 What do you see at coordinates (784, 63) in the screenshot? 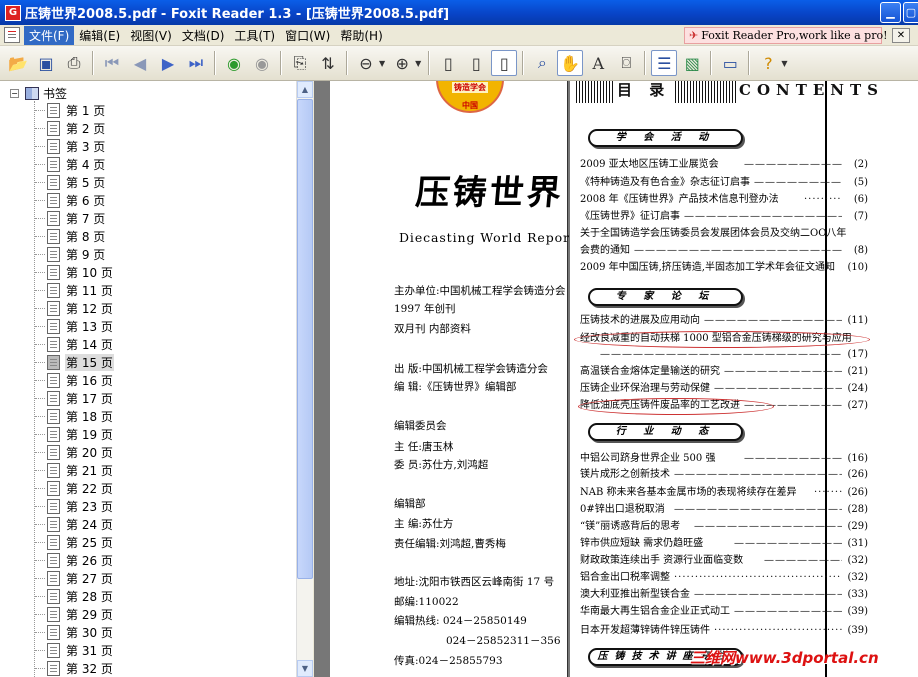
I see `help-dropdown-icon: ▼` at bounding box center [784, 63].